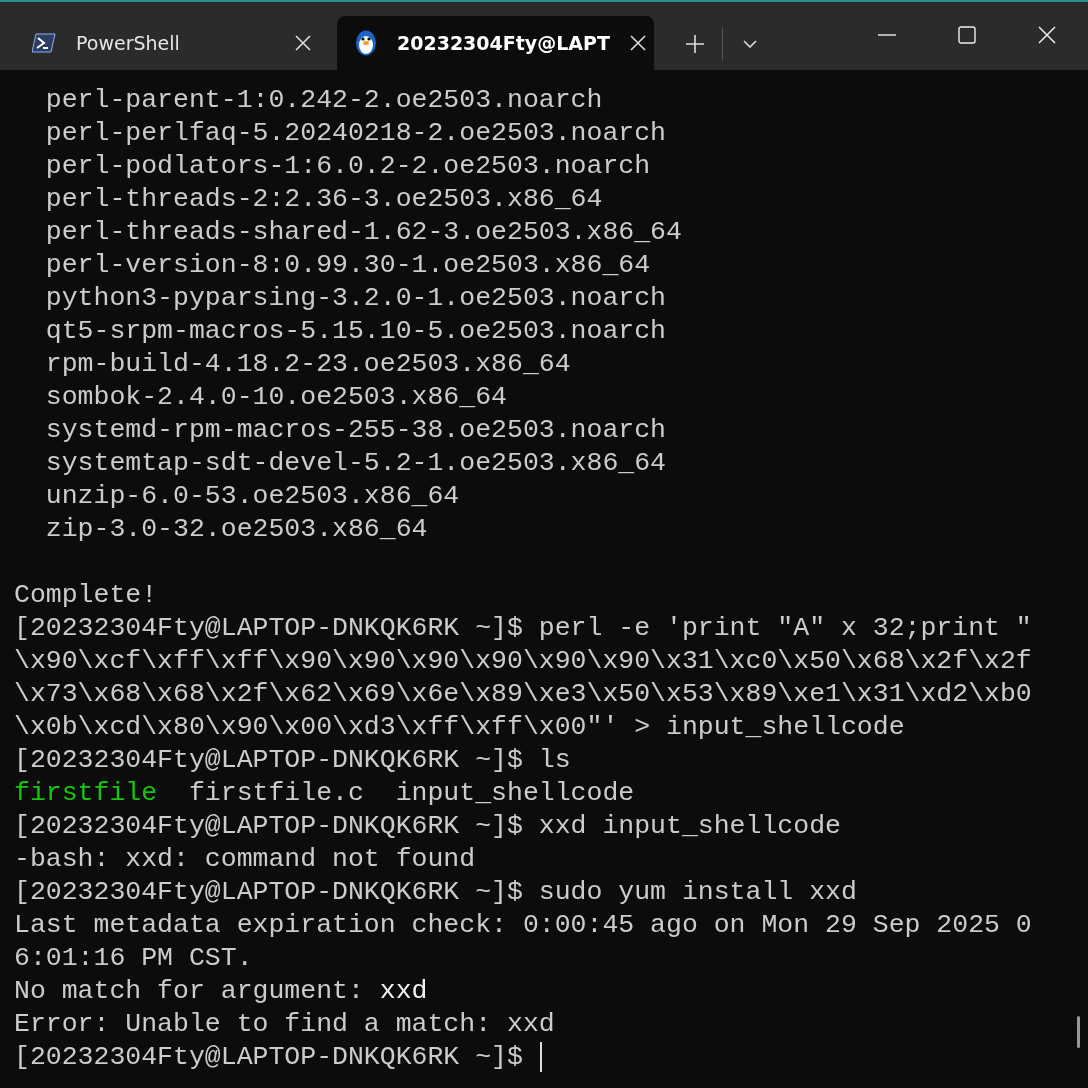 Image resolution: width=1088 pixels, height=1088 pixels. Describe the element at coordinates (427, 826) in the screenshot. I see `terminal-text: [20232304Fty@LAPTOP-DNKQK6RK ~]$ xxd input_shellcode` at that location.